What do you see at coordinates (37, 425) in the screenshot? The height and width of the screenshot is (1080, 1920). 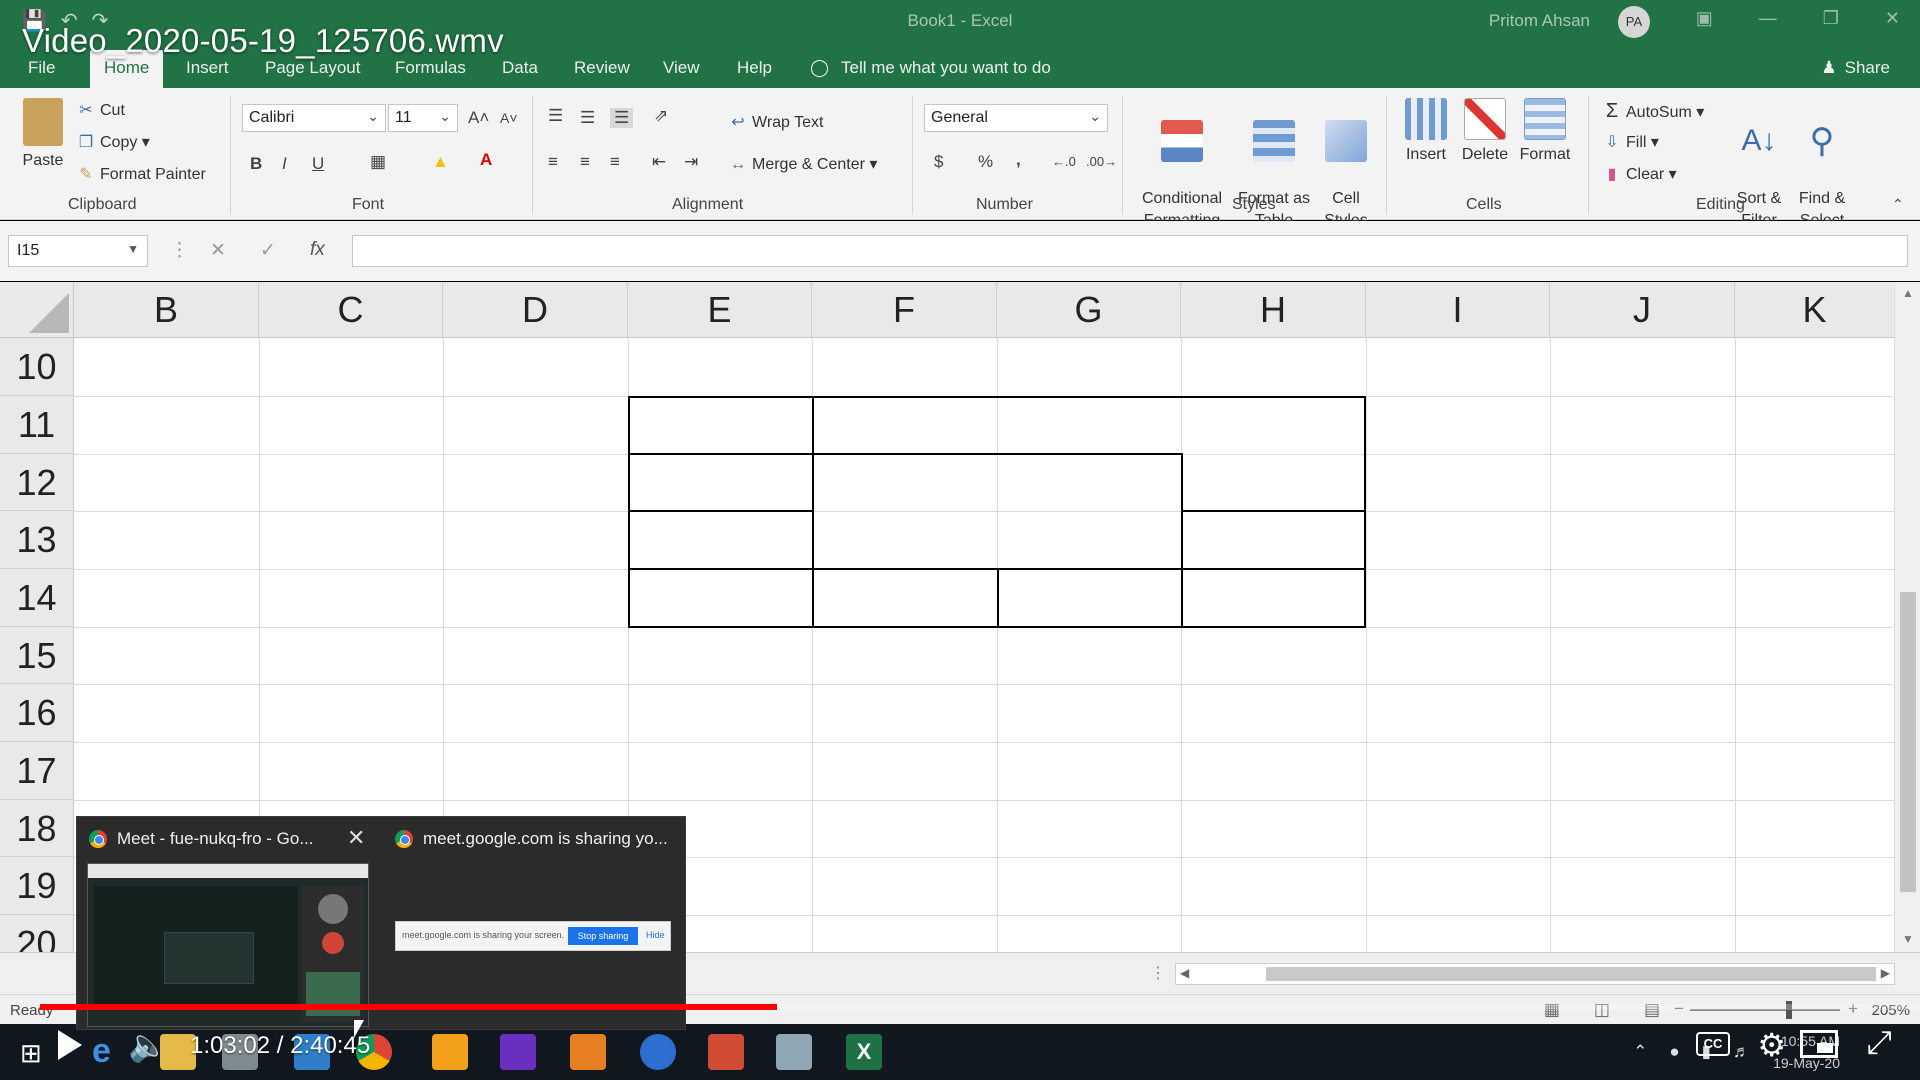 I see `row-header-11: 11` at bounding box center [37, 425].